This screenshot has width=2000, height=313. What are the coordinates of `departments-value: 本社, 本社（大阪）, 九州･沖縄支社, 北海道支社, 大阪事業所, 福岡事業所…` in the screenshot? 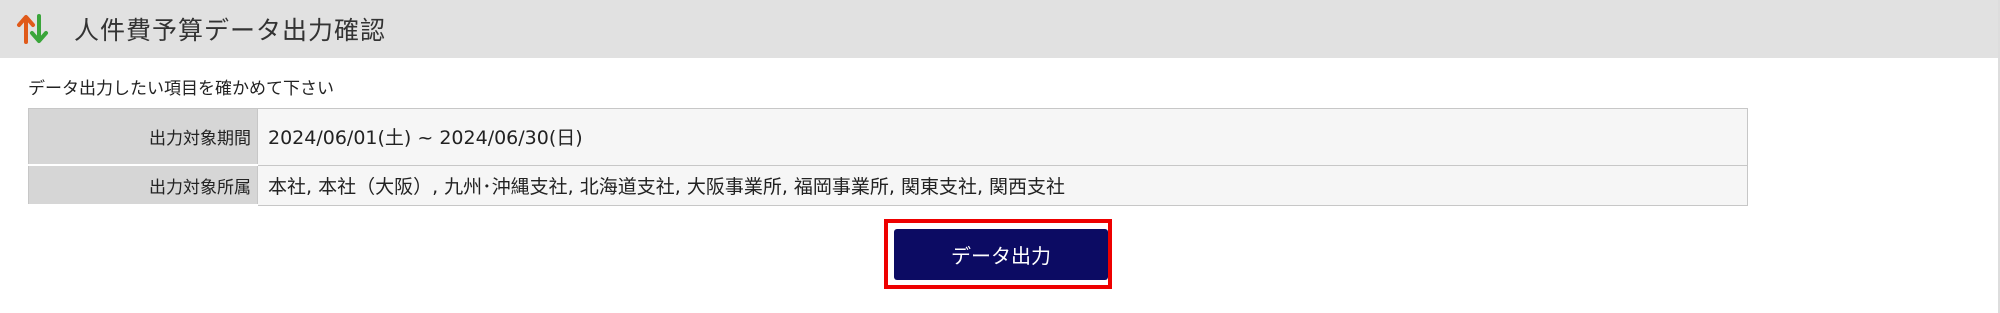 It's located at (1002, 185).